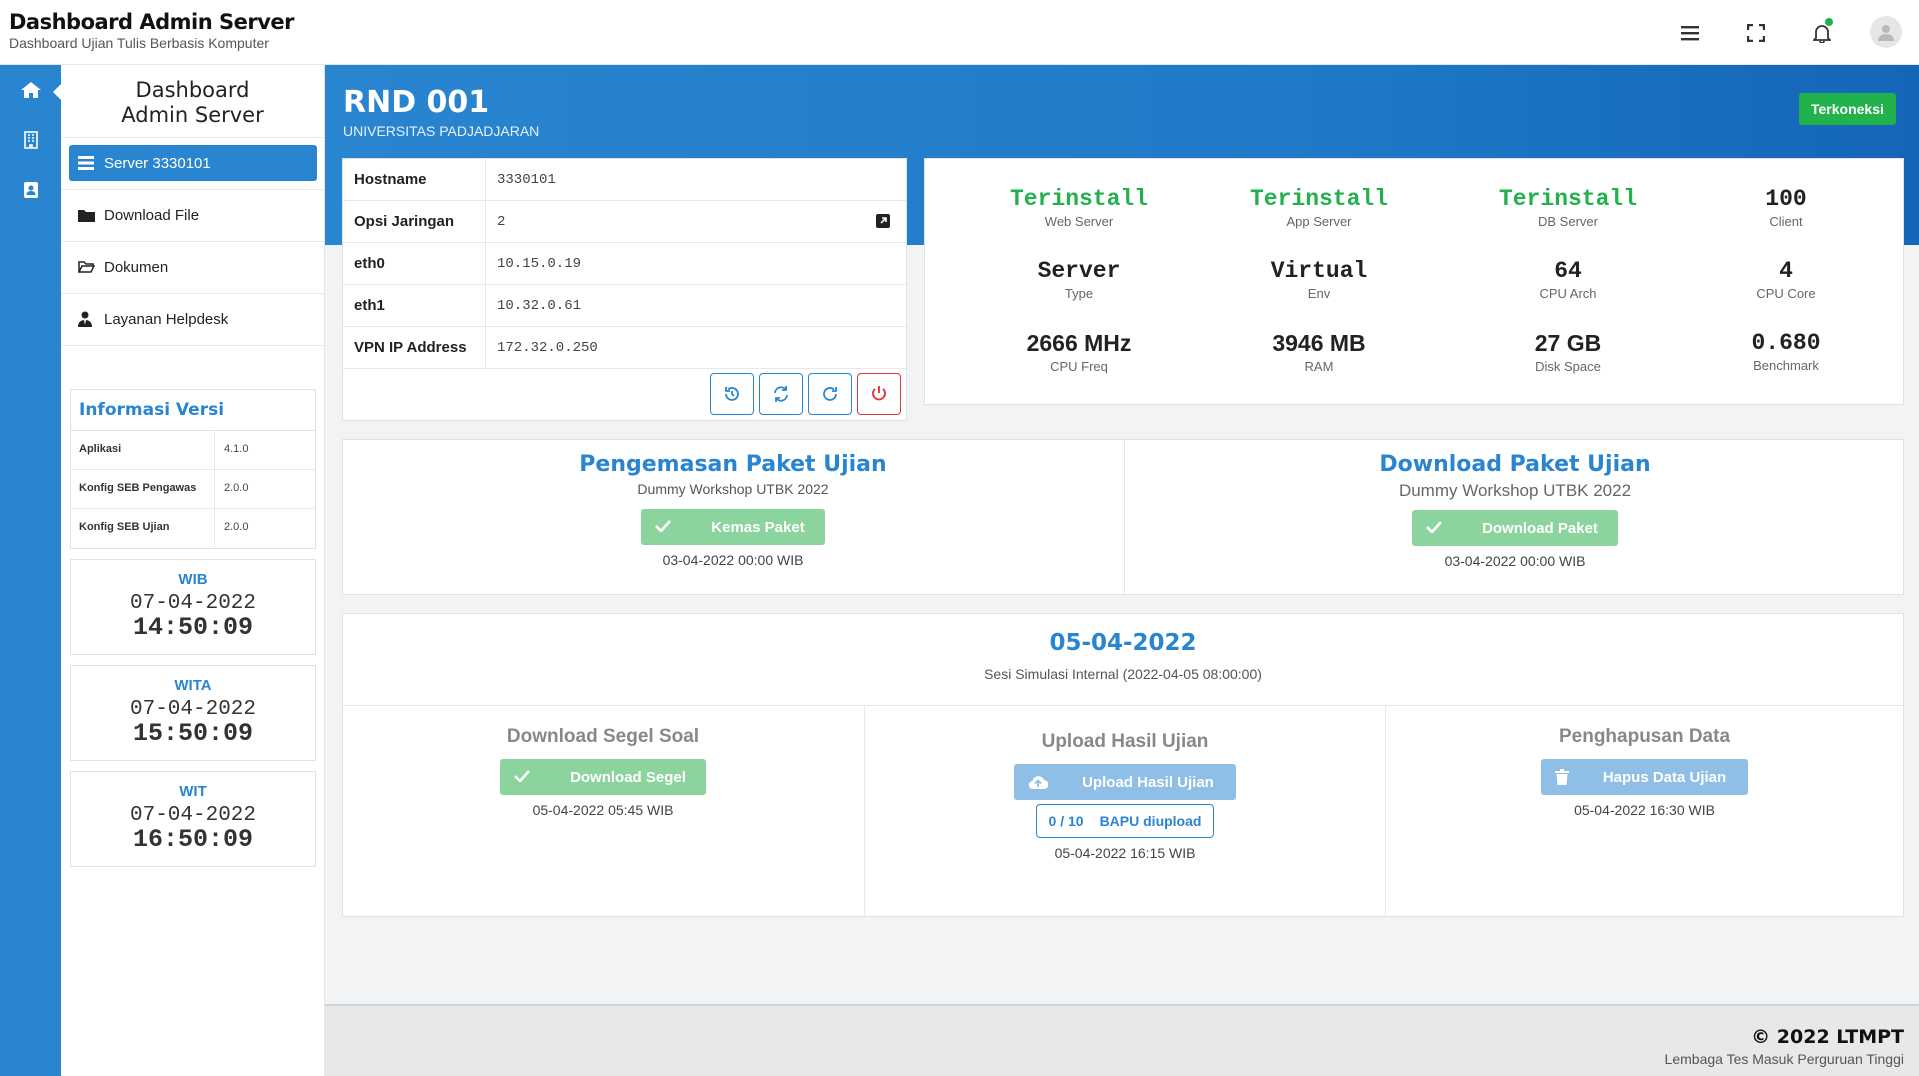 The height and width of the screenshot is (1076, 1919). Describe the element at coordinates (1644, 777) in the screenshot. I see `hapus-data-button: Hapus Data Ujian` at that location.